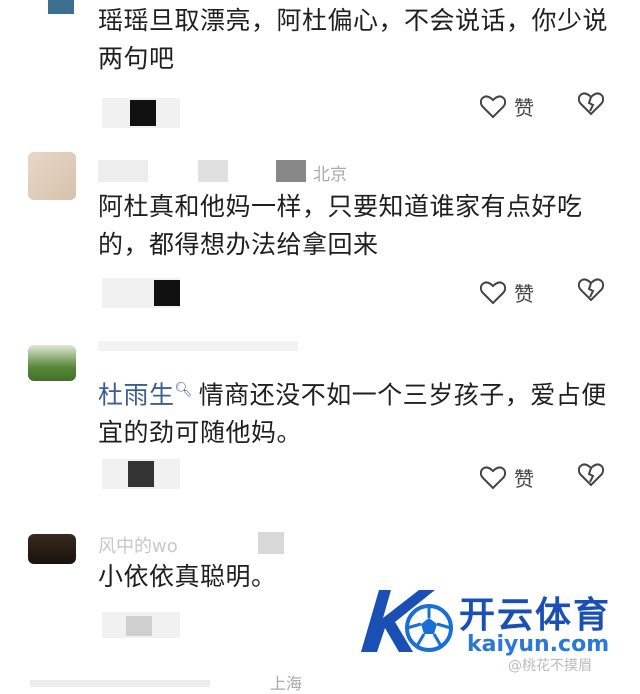 The image size is (640, 694). I want to click on username-partial: 风中的wo, so click(138, 545).